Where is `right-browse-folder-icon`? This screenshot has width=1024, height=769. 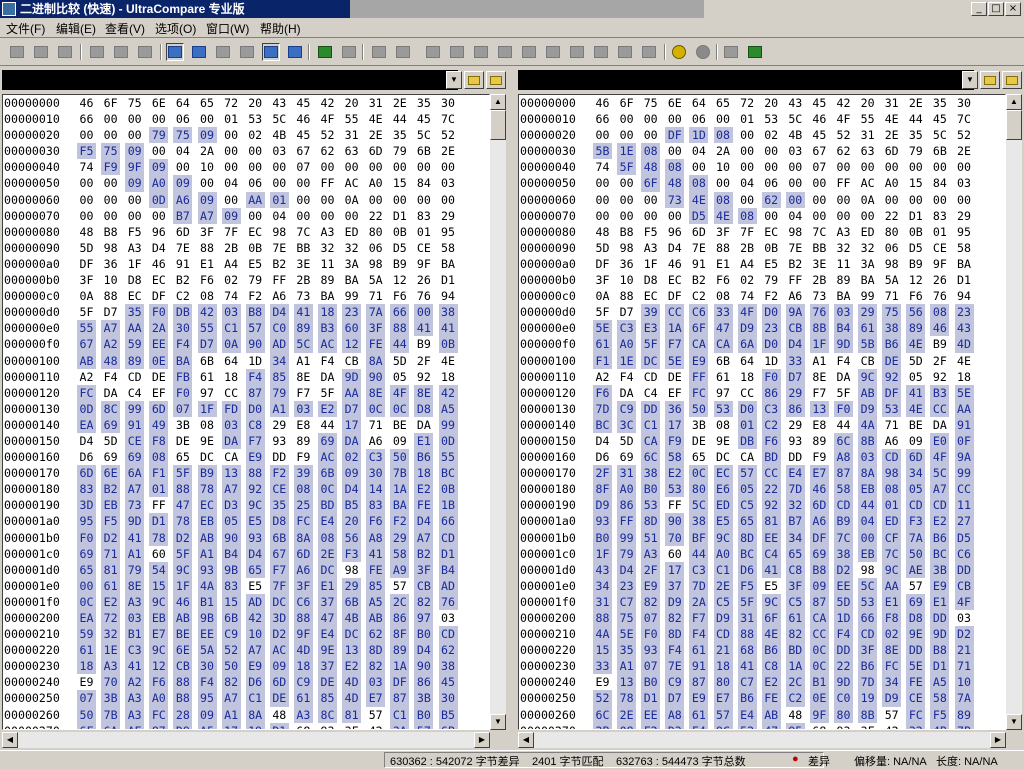
right-browse-folder-icon is located at coordinates (1012, 80).